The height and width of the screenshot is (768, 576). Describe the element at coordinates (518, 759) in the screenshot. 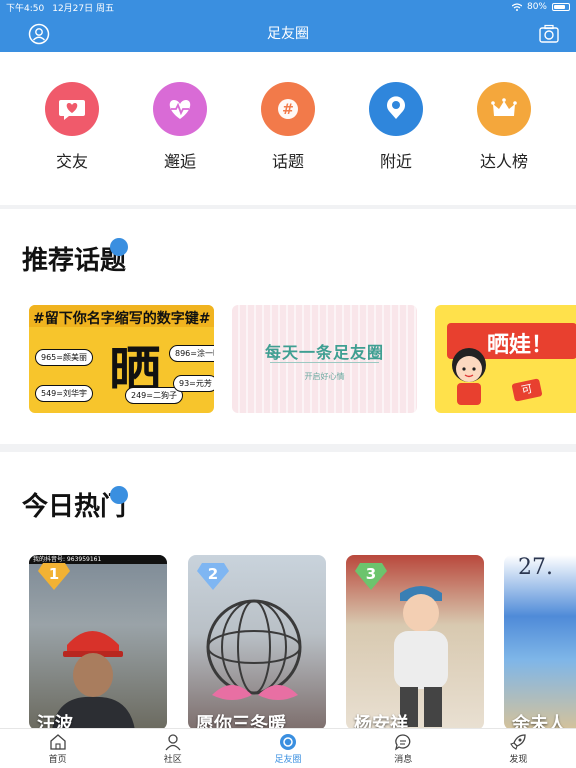

I see `tab-label: 发现` at that location.